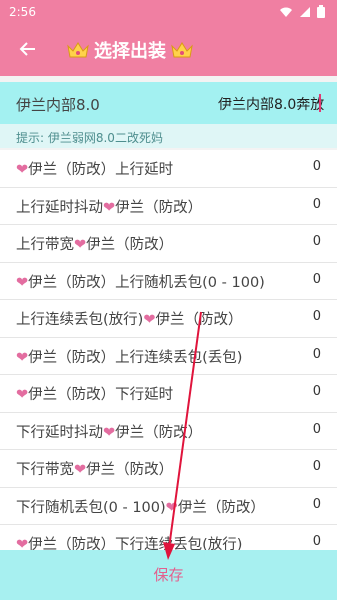  I want to click on title-group: 选择出装, so click(130, 50).